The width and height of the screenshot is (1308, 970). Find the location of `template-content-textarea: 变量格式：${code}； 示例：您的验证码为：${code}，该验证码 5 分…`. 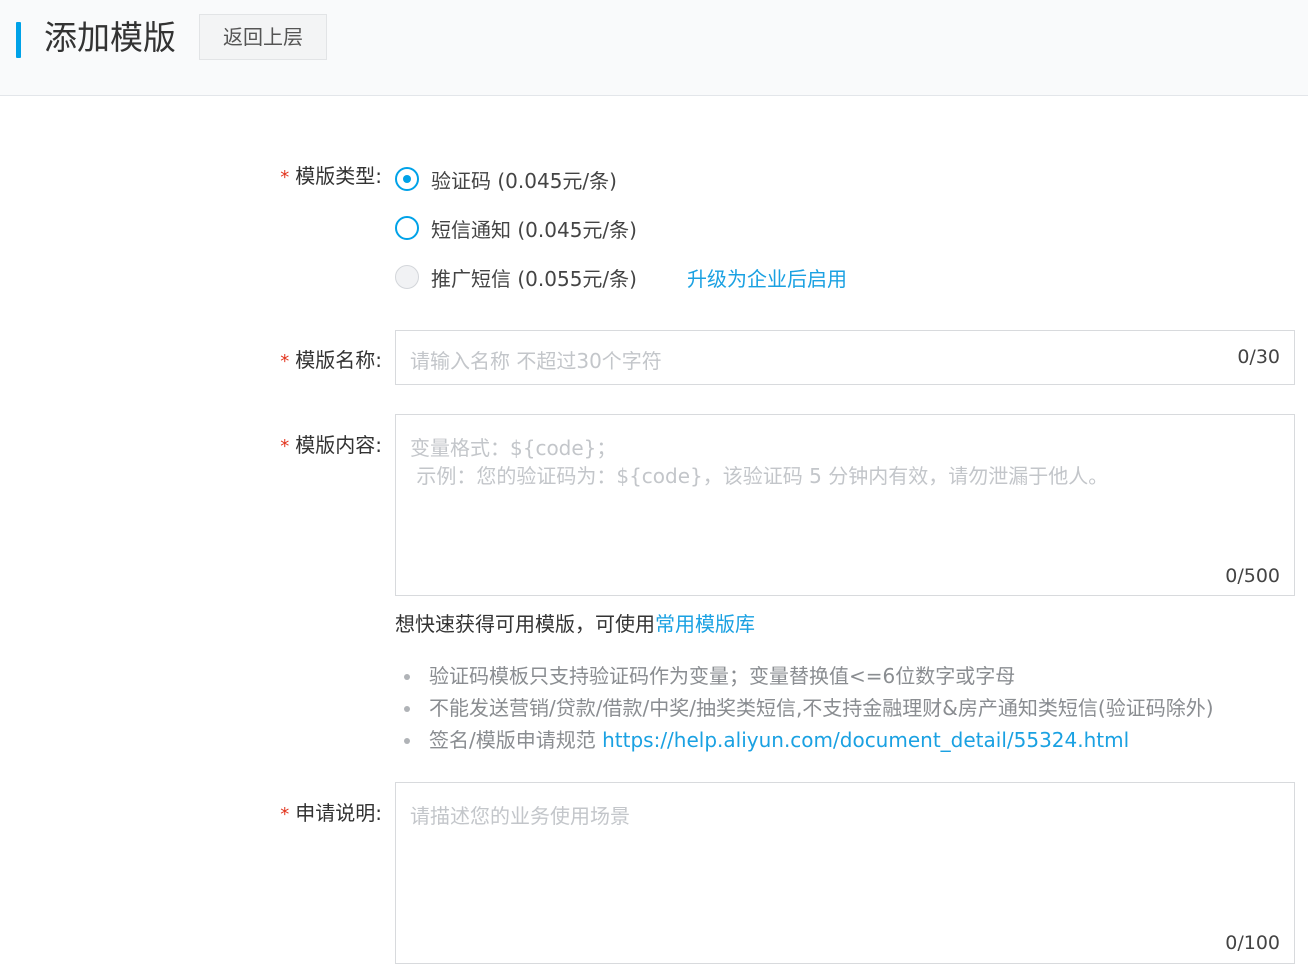

template-content-textarea: 变量格式：${code}； 示例：您的验证码为：${code}，该验证码 5 分… is located at coordinates (845, 505).